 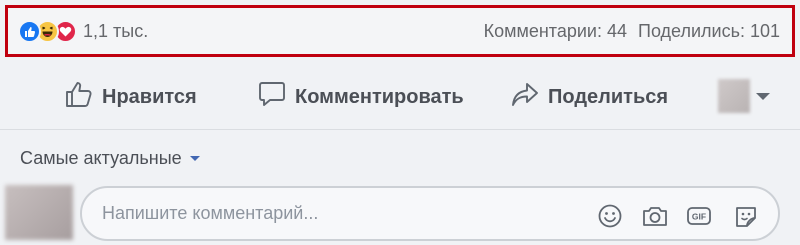 I want to click on comment-button: Комментировать, so click(x=360, y=97).